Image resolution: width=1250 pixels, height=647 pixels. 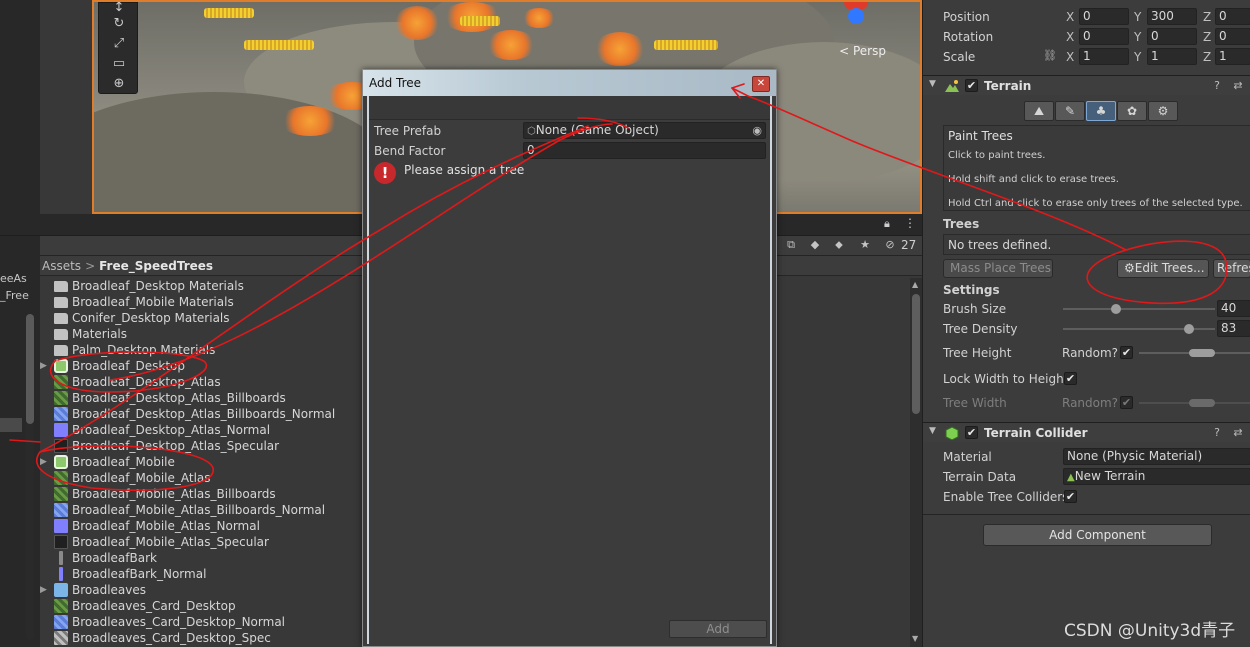 What do you see at coordinates (971, 432) in the screenshot?
I see `terrain-collider-enabled-checkbox: ✔` at bounding box center [971, 432].